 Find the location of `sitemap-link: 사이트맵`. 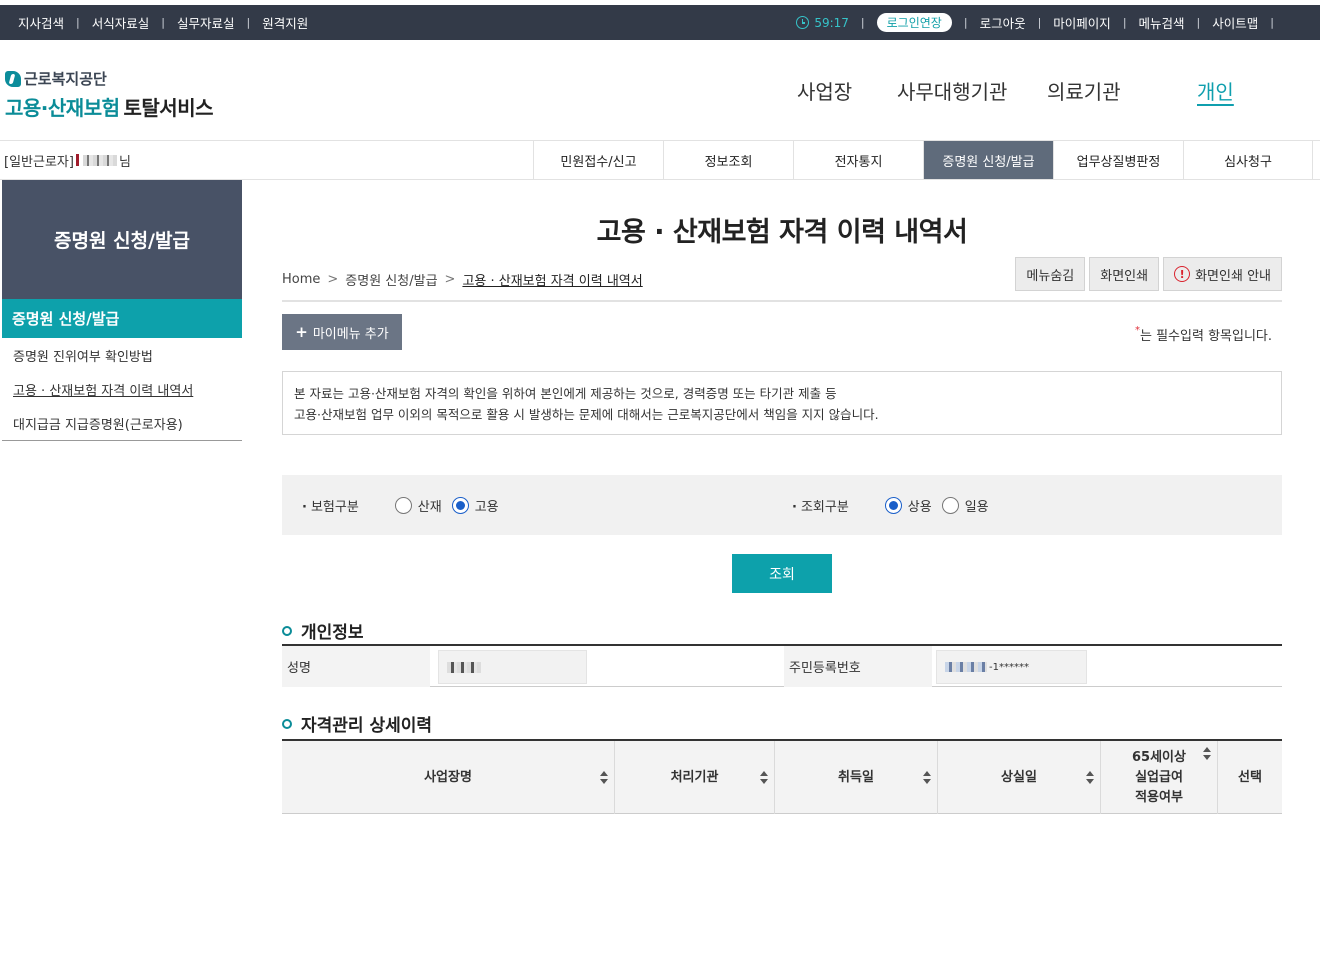

sitemap-link: 사이트맵 is located at coordinates (1235, 22).